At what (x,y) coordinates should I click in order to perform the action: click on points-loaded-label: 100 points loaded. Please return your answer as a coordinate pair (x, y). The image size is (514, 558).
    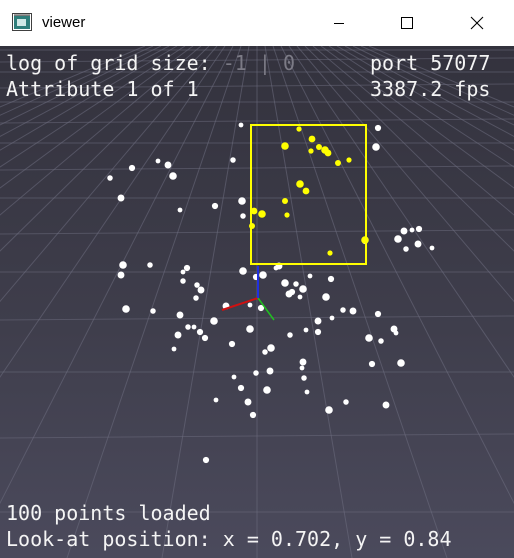
    Looking at the image, I should click on (108, 513).